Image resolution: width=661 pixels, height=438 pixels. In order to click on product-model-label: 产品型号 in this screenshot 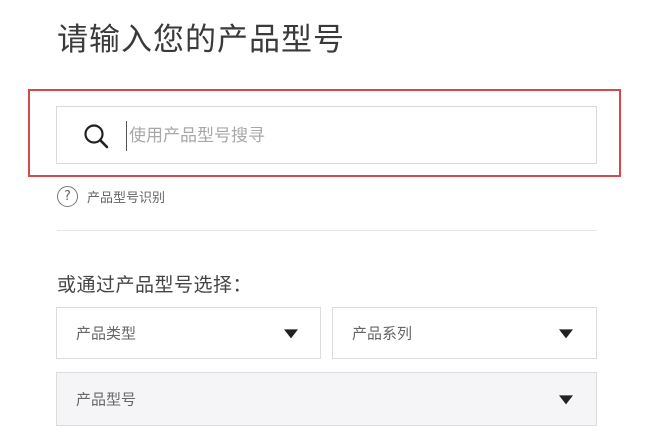, I will do `click(106, 399)`.